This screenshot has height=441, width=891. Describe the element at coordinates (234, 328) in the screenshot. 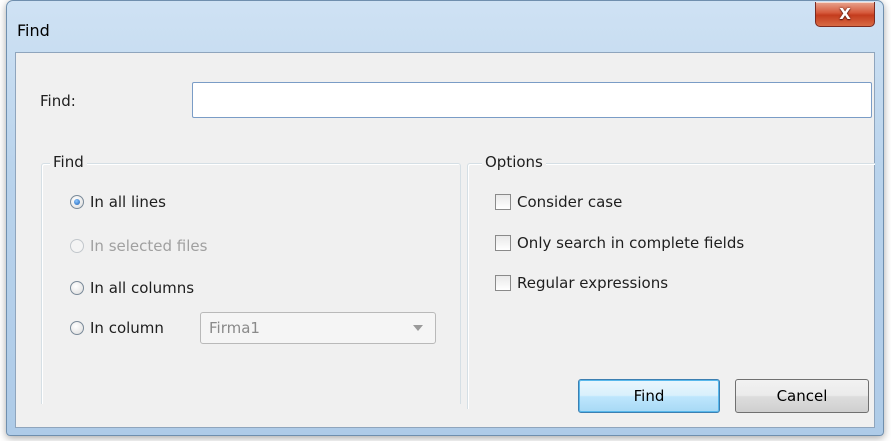

I see `column-select-value: Firma1` at that location.